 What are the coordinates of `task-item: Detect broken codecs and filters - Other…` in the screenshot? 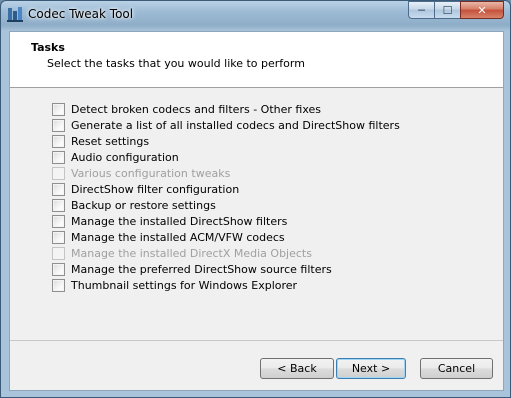 It's located at (226, 109).